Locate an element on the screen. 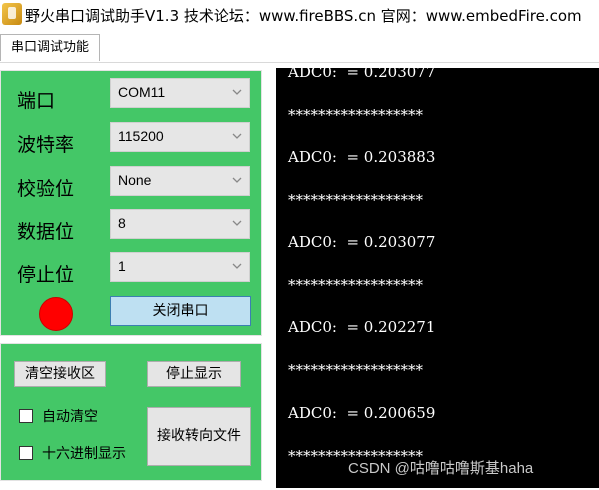  parity-select: None is located at coordinates (180, 181).